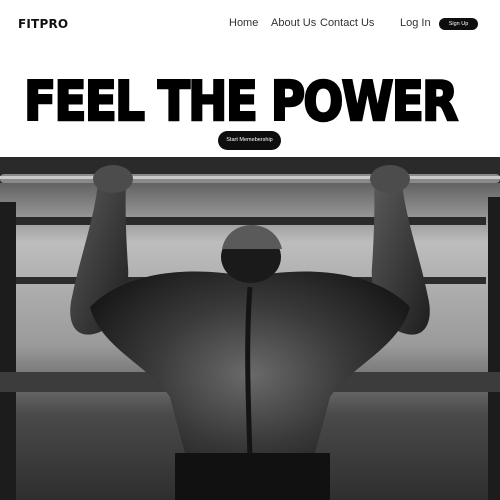  Describe the element at coordinates (458, 24) in the screenshot. I see `signup-button: Sign Up` at that location.